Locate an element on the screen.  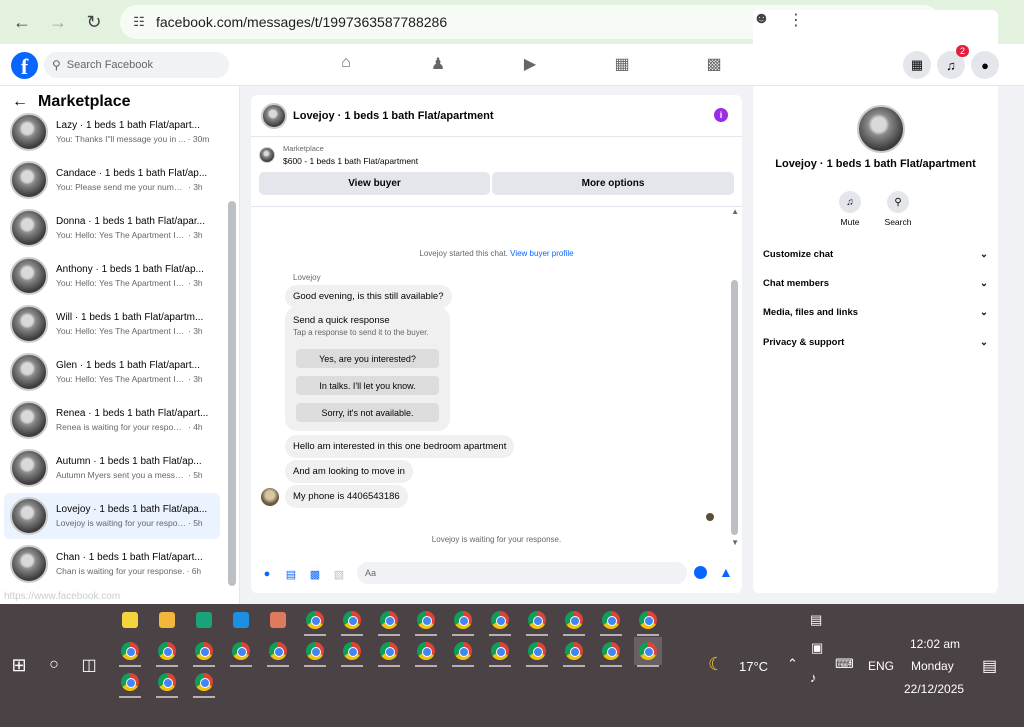
notification-center-icon: ▤ is located at coordinates (989, 666).